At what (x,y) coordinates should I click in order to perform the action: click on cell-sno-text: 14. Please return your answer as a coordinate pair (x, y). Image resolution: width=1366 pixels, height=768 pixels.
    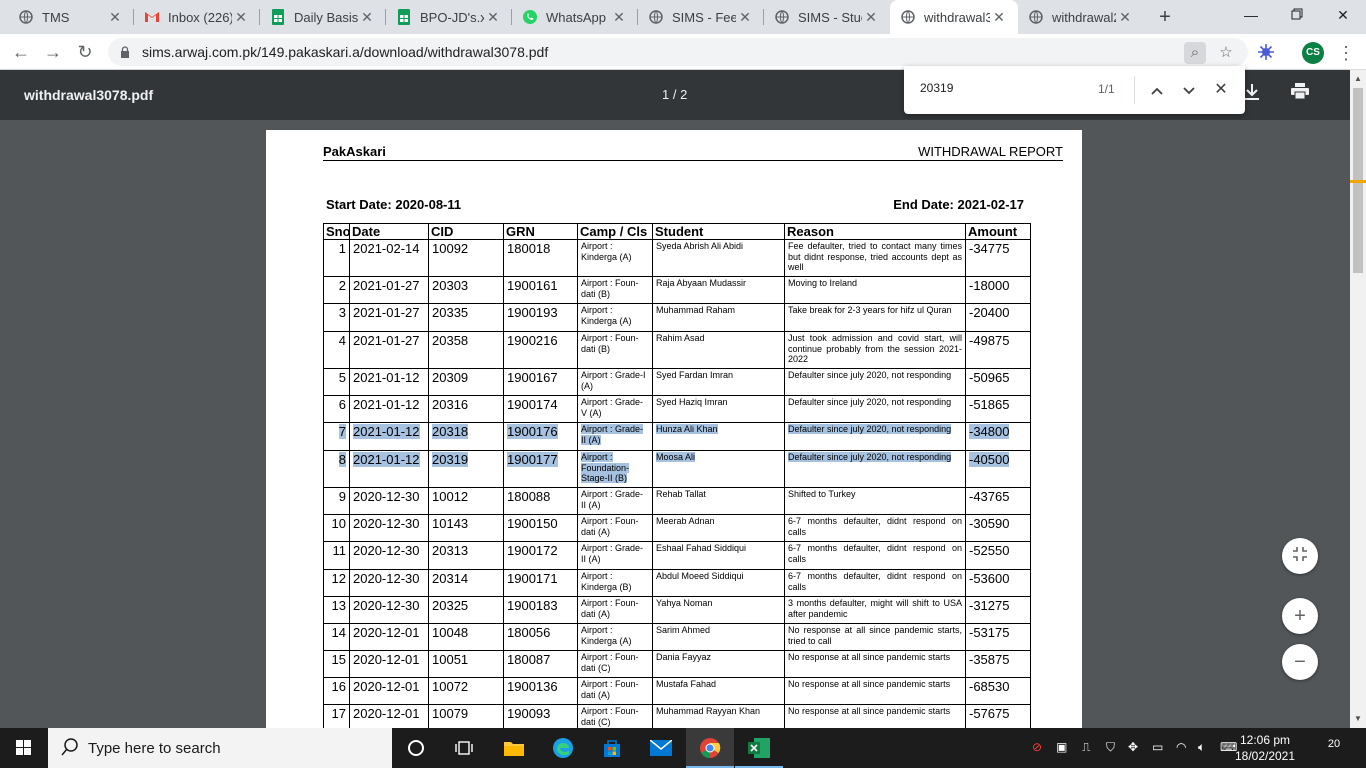
    Looking at the image, I should click on (338, 632).